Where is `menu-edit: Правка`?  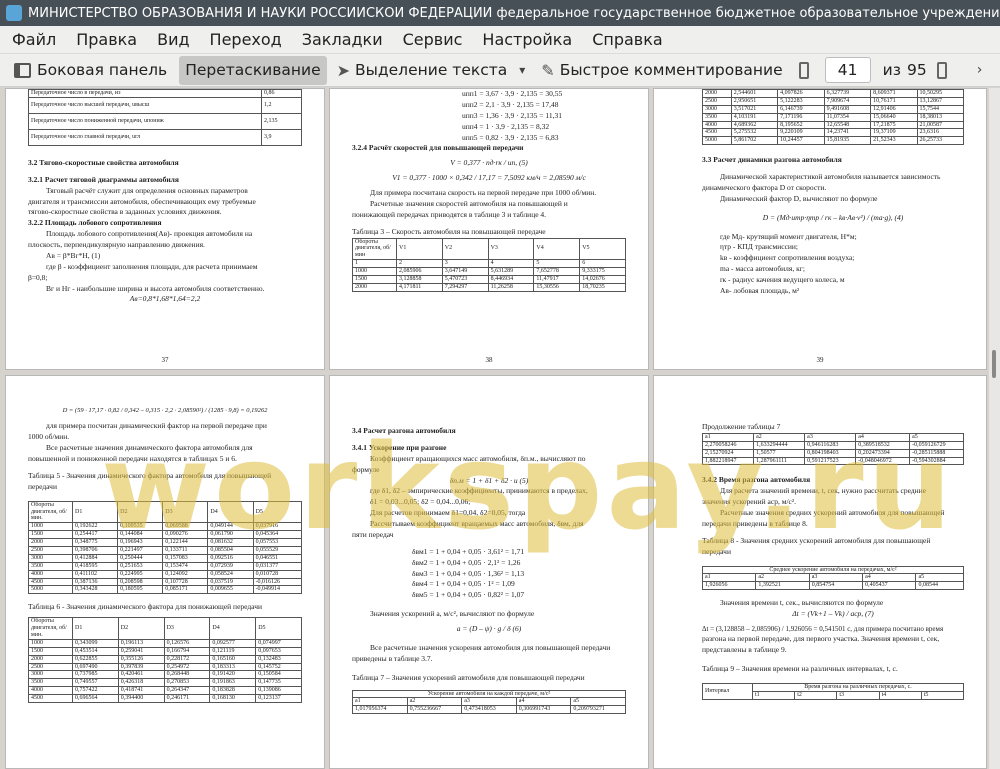 menu-edit: Правка is located at coordinates (106, 40).